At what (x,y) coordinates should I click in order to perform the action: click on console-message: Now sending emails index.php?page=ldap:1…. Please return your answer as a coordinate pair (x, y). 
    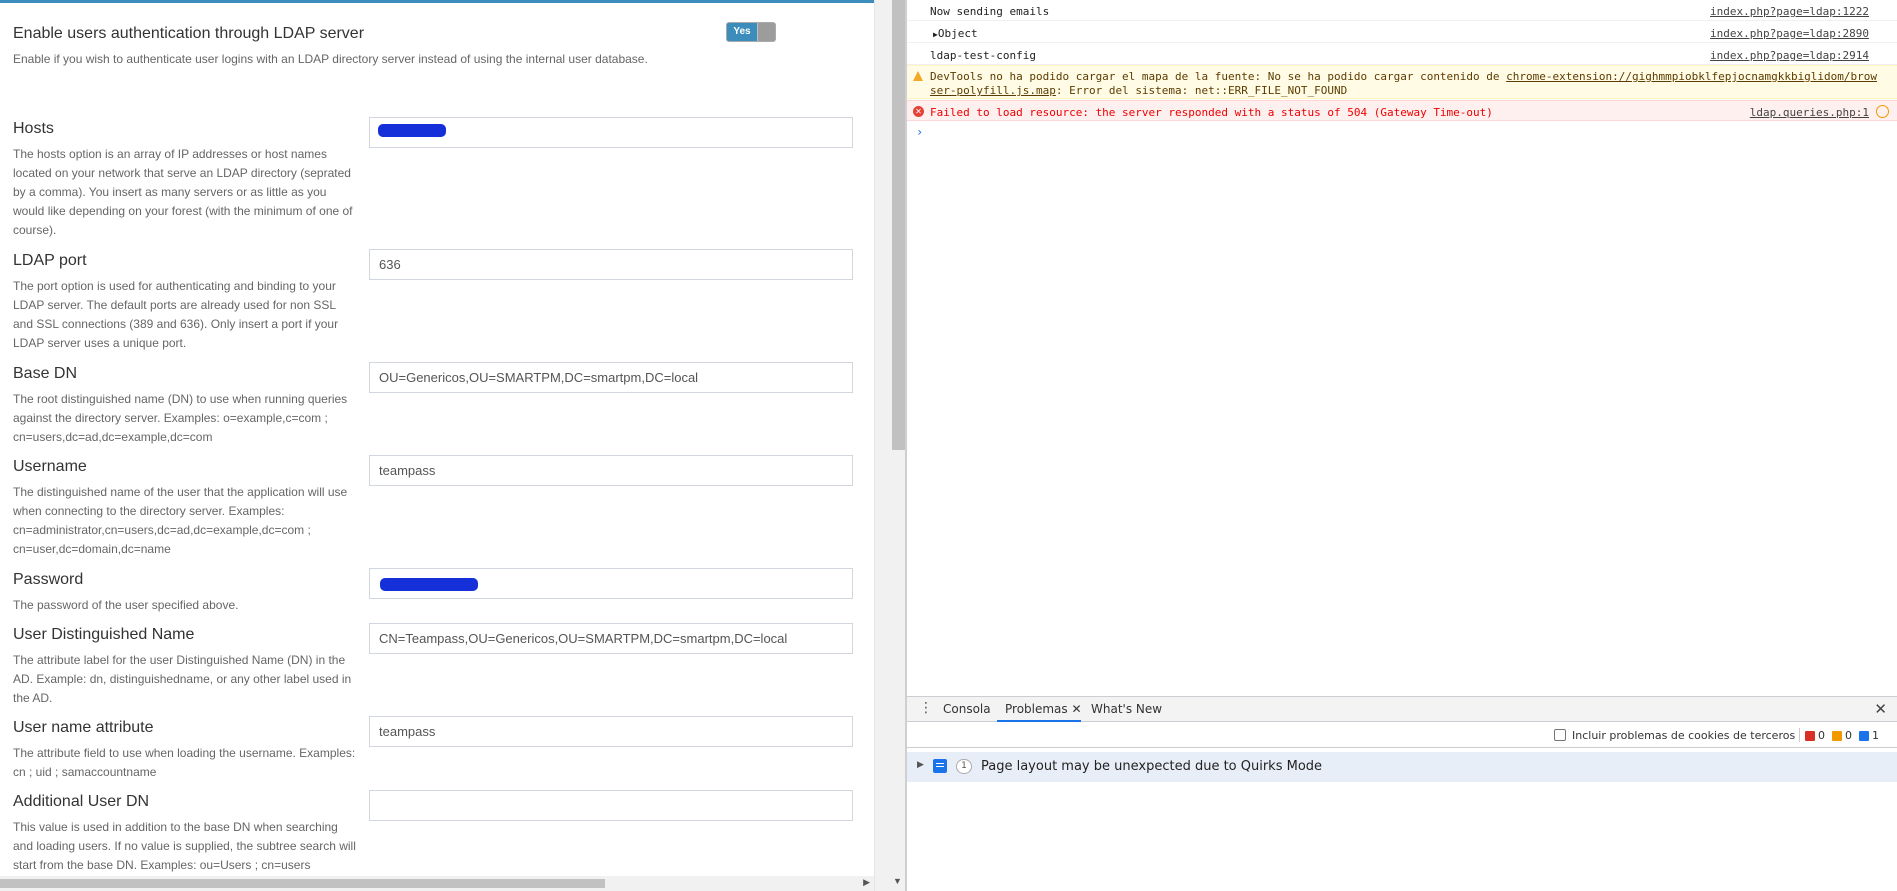
    Looking at the image, I should click on (1402, 10).